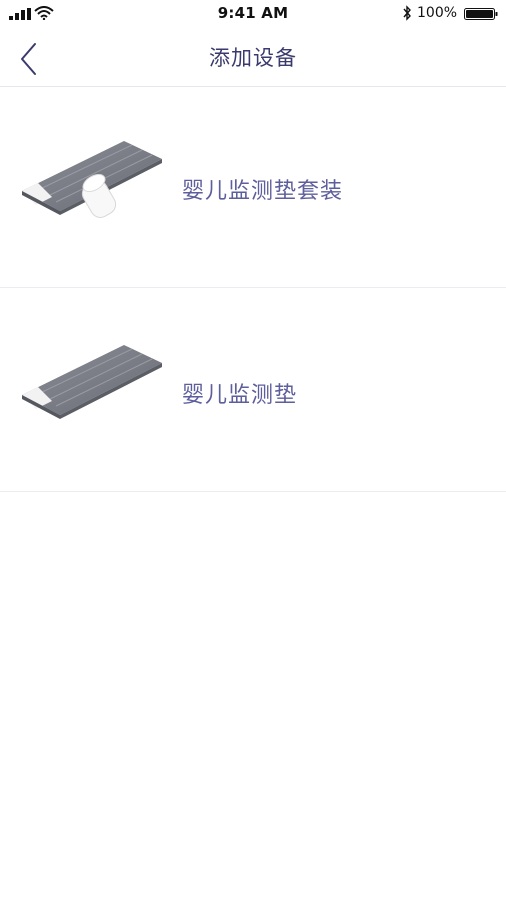  What do you see at coordinates (407, 13) in the screenshot?
I see `bluetooth-icon` at bounding box center [407, 13].